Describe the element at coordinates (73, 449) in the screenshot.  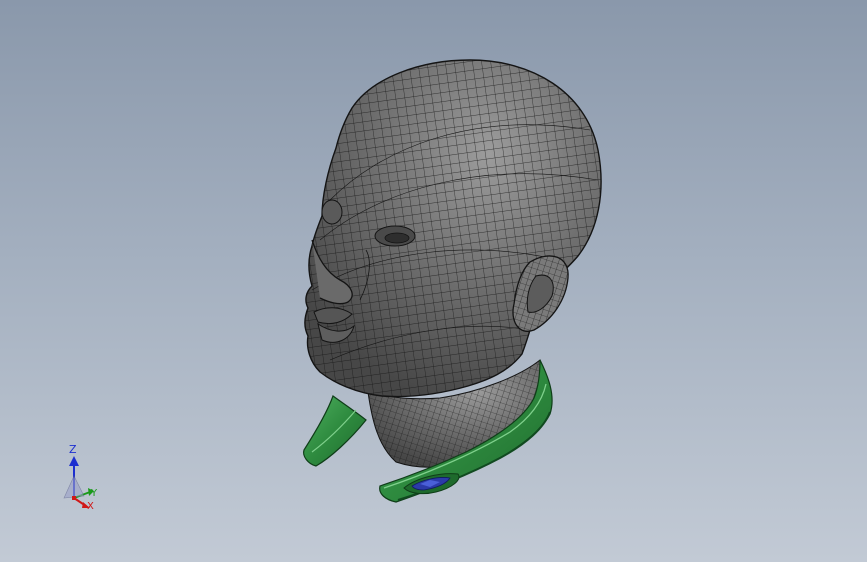
I see `z-axis-label: Z` at that location.